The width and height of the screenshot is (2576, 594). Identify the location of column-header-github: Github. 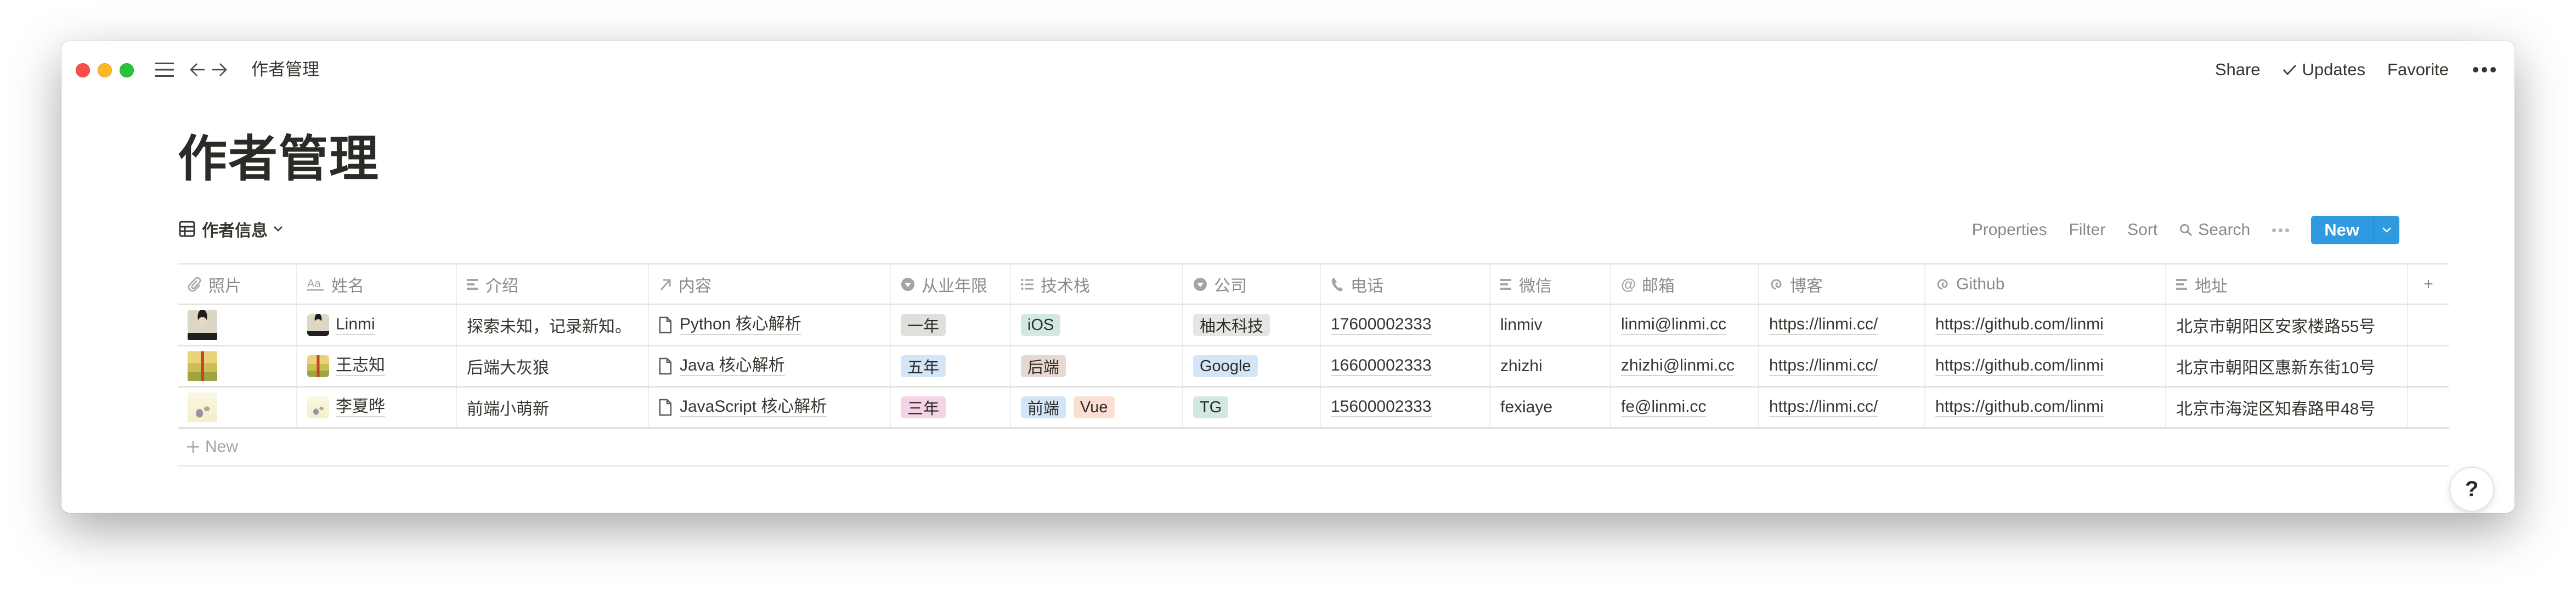
(2045, 284).